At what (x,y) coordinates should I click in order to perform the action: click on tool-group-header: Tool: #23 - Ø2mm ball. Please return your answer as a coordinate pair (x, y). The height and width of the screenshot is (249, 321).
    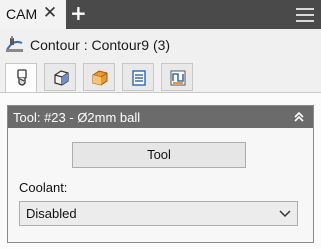
    Looking at the image, I should click on (160, 117).